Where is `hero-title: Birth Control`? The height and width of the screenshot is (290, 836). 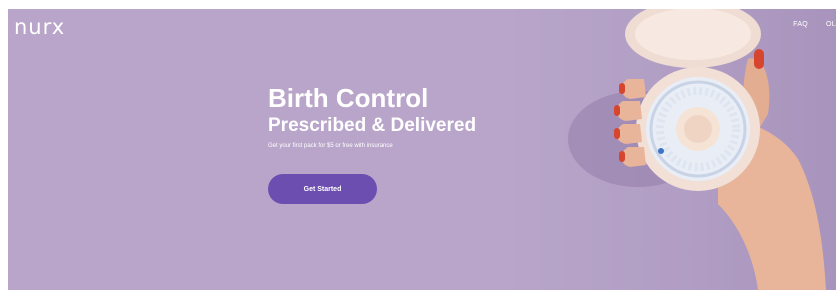 hero-title: Birth Control is located at coordinates (348, 98).